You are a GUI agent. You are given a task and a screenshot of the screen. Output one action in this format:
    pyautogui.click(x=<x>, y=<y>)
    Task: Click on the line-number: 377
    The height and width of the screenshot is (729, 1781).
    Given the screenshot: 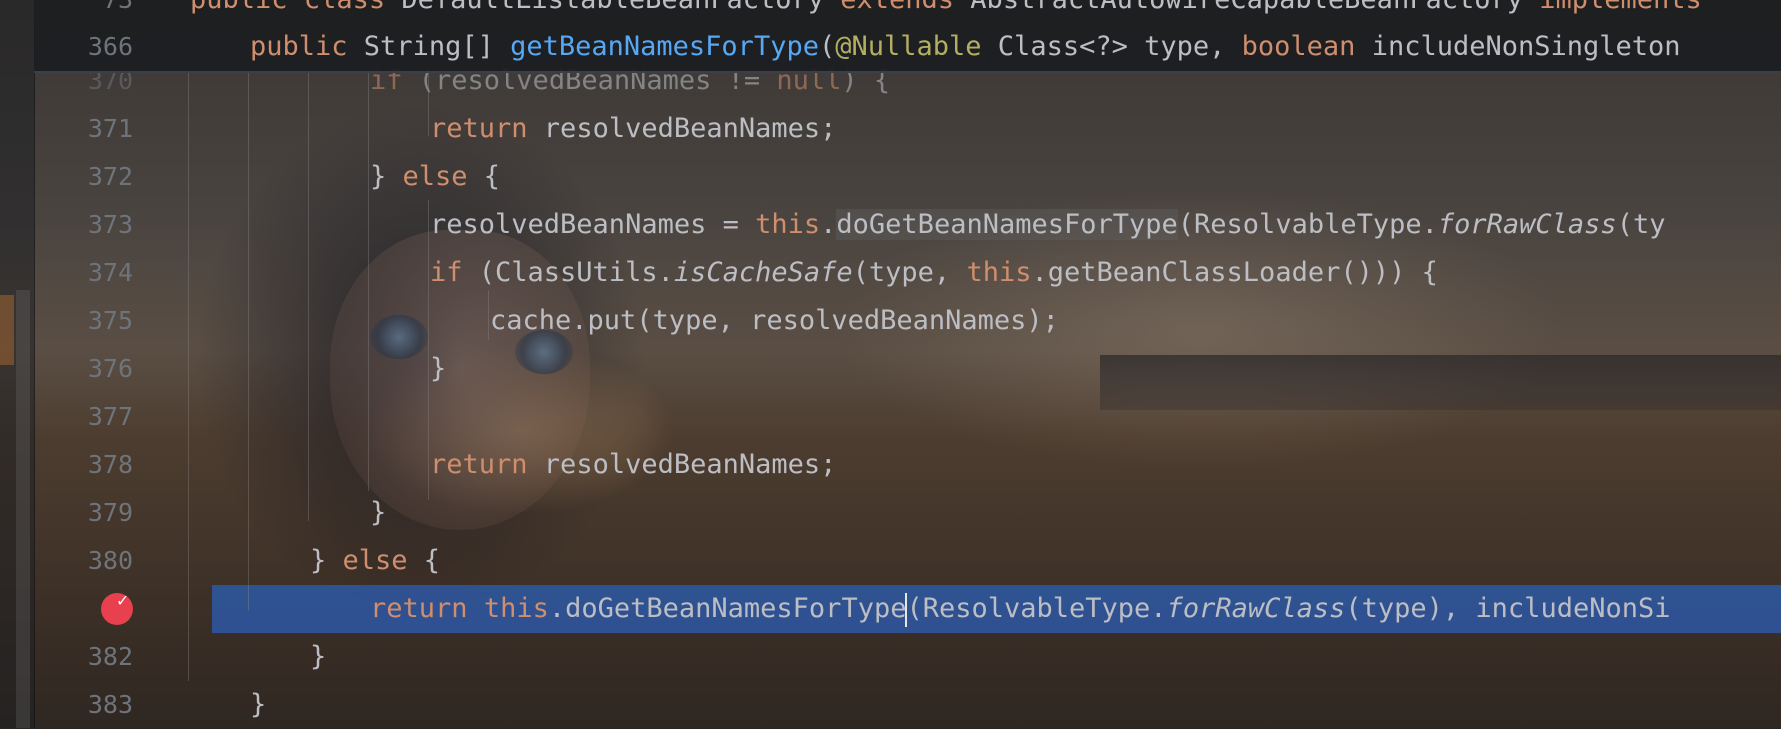 What is the action you would take?
    pyautogui.click(x=96, y=417)
    